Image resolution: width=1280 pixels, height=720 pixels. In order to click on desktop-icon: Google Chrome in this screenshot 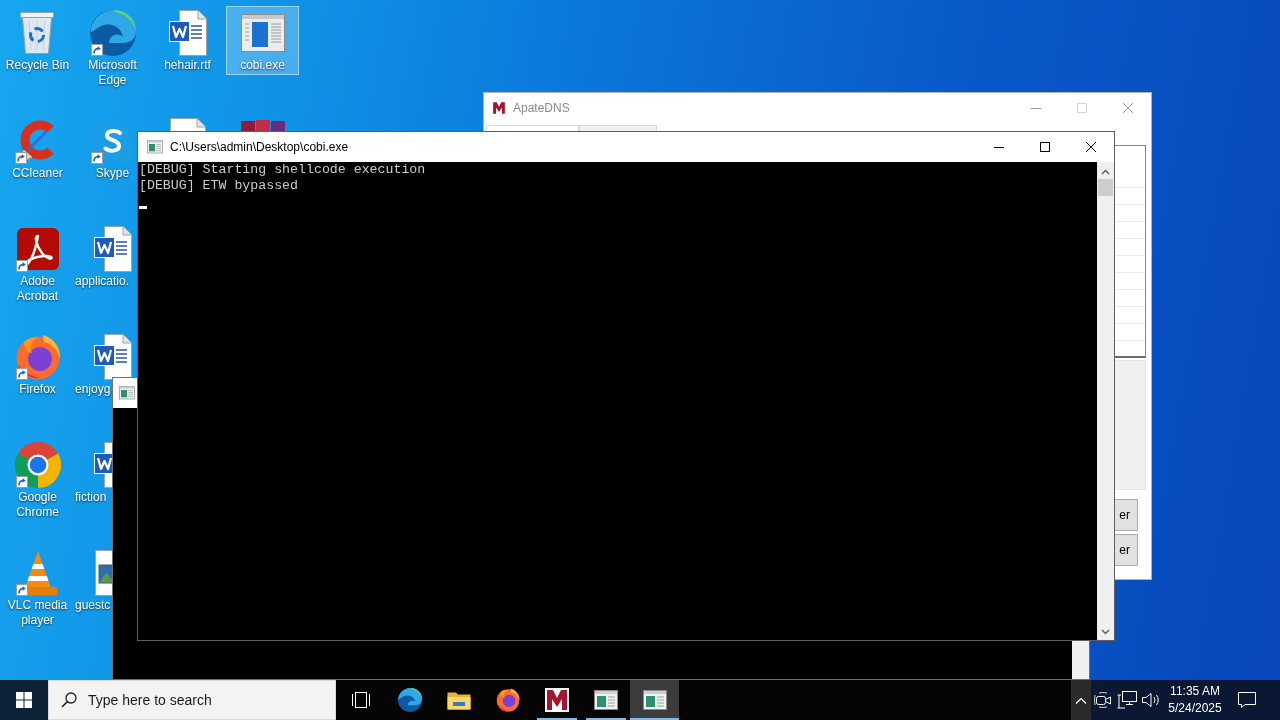, I will do `click(37, 480)`.